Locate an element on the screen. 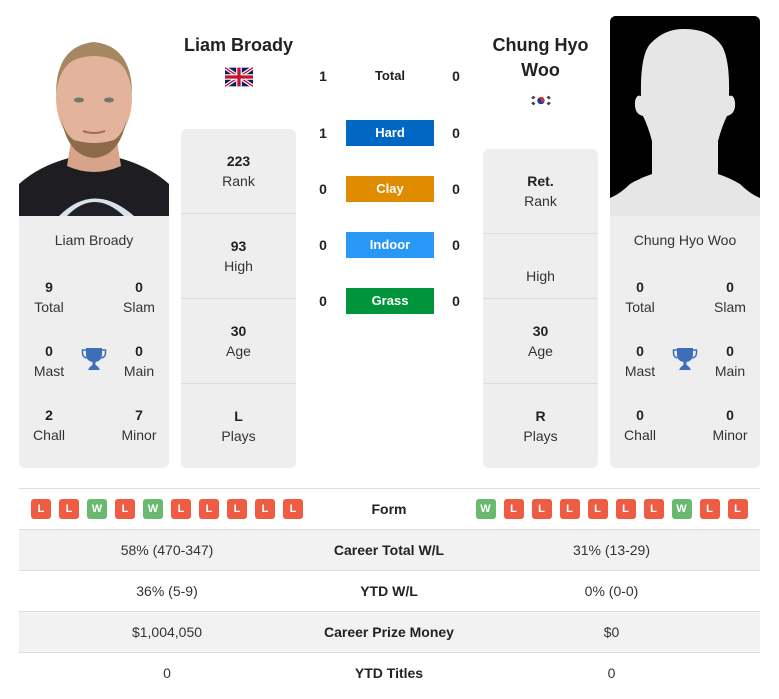 The width and height of the screenshot is (779, 699). titles-chall: 0 Chall is located at coordinates (640, 425).